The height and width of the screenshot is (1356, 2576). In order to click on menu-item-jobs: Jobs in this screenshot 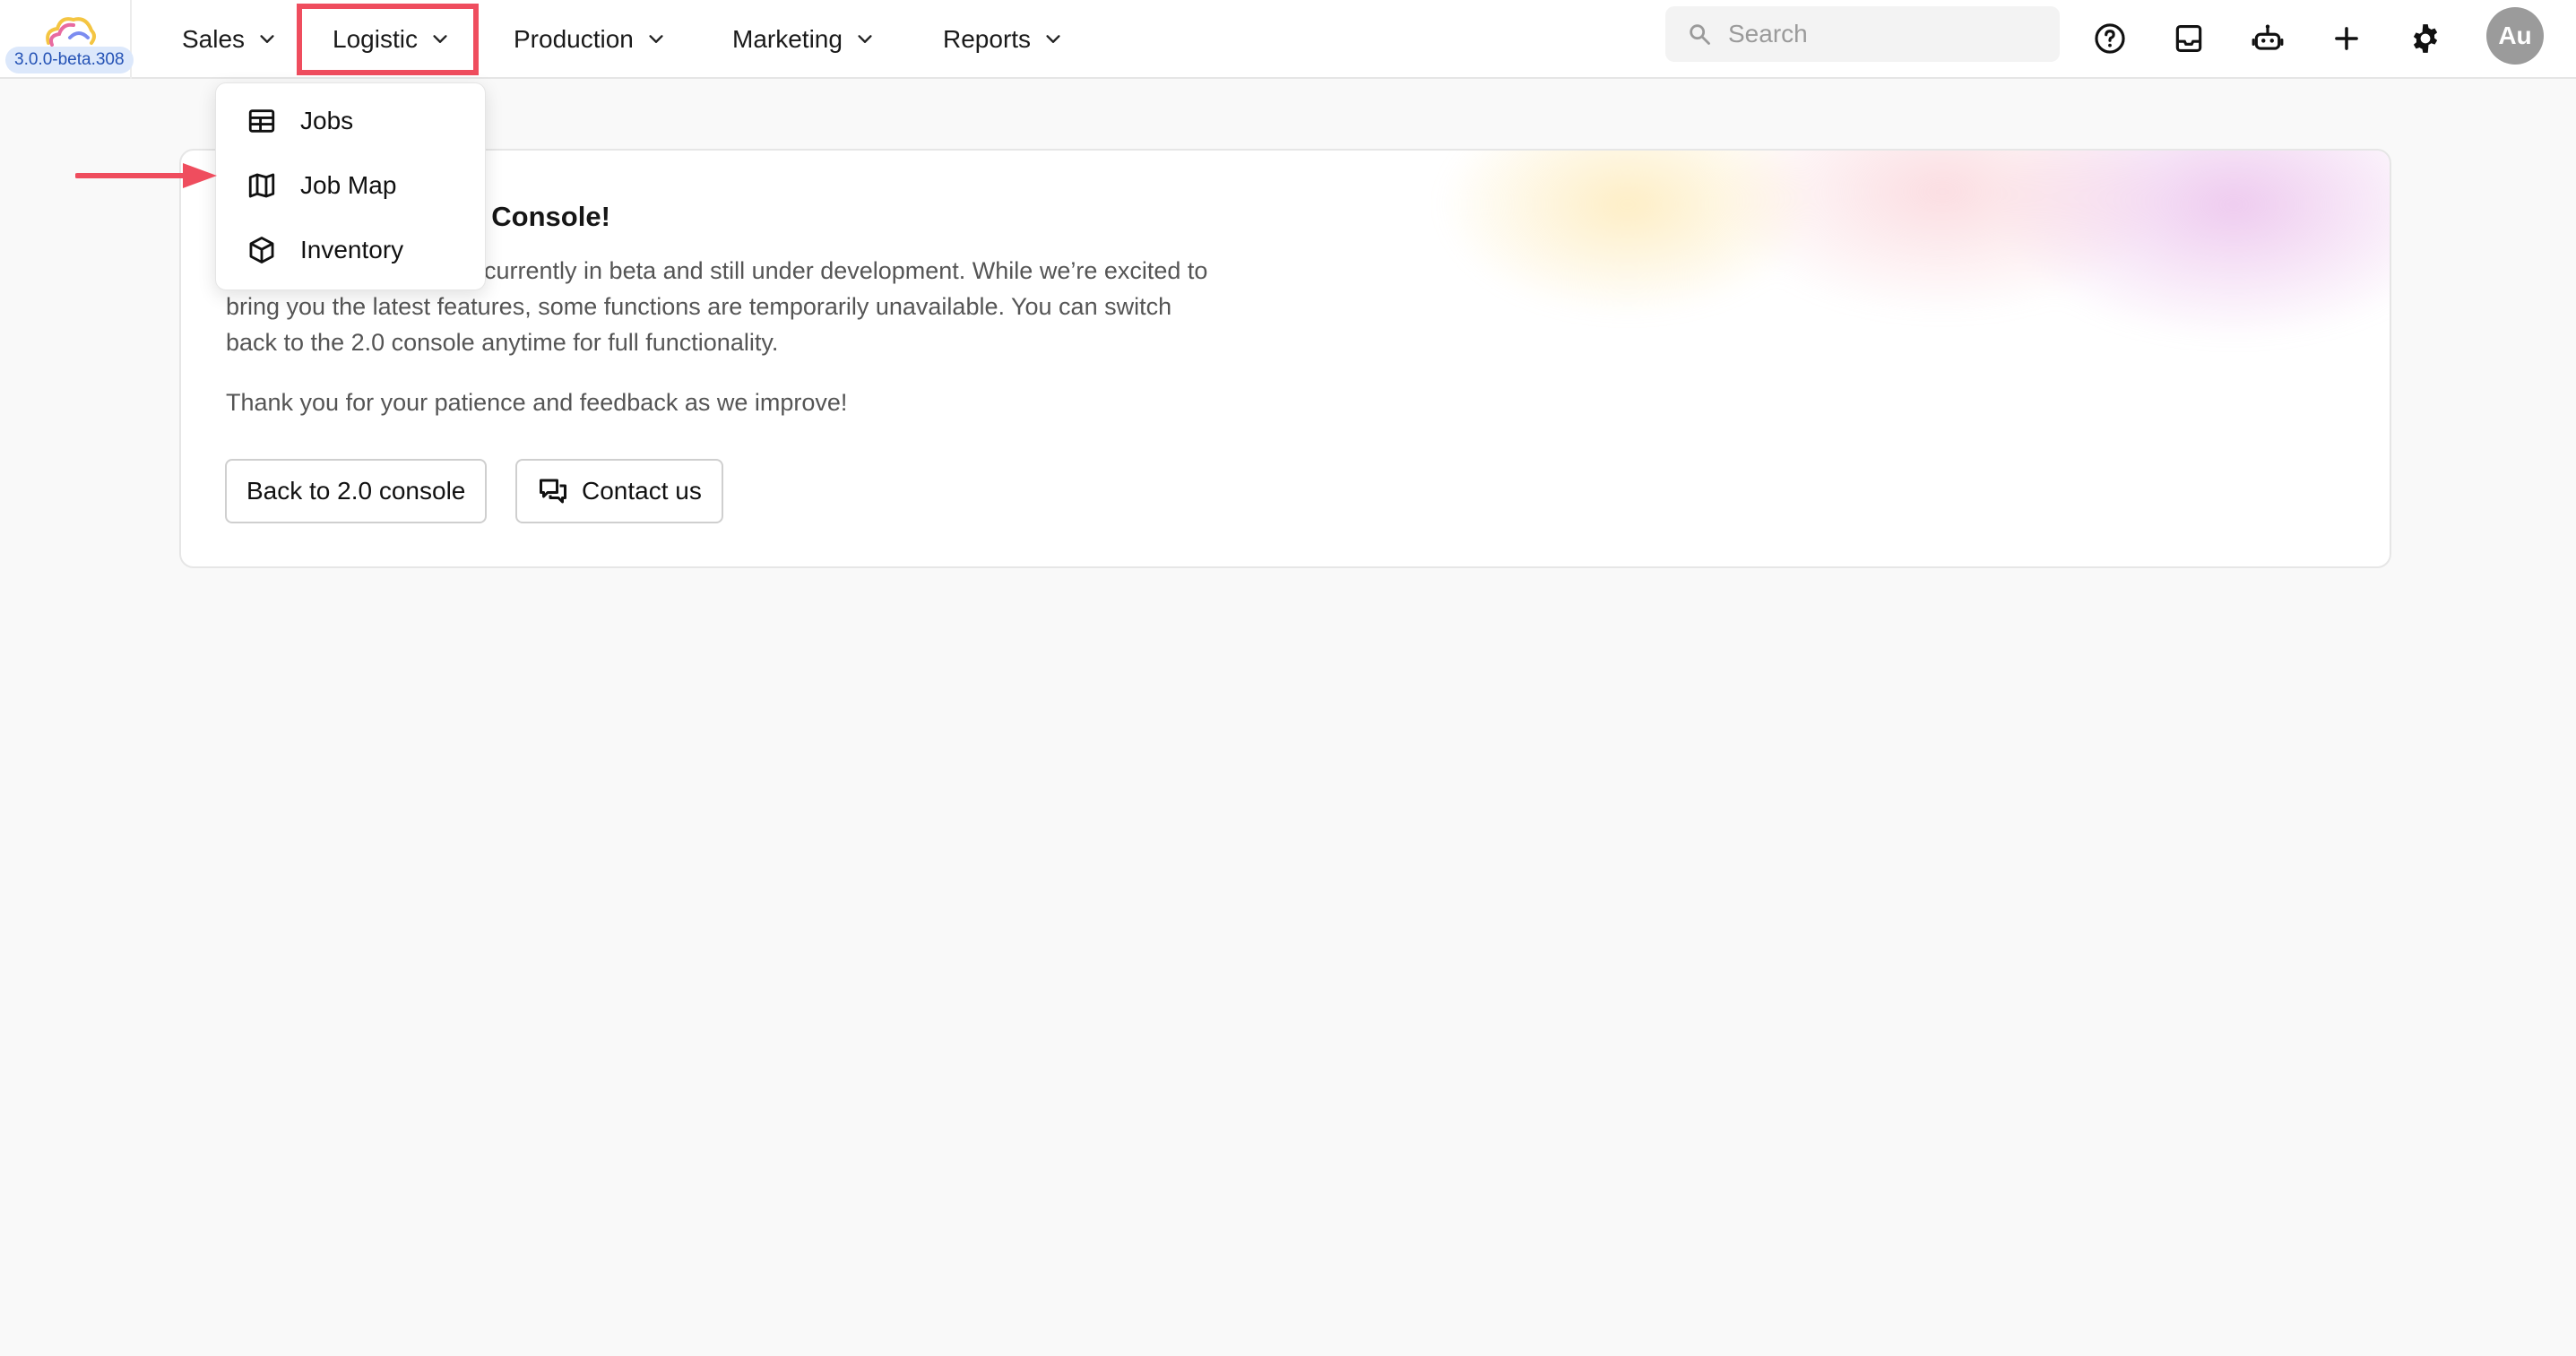, I will do `click(299, 121)`.